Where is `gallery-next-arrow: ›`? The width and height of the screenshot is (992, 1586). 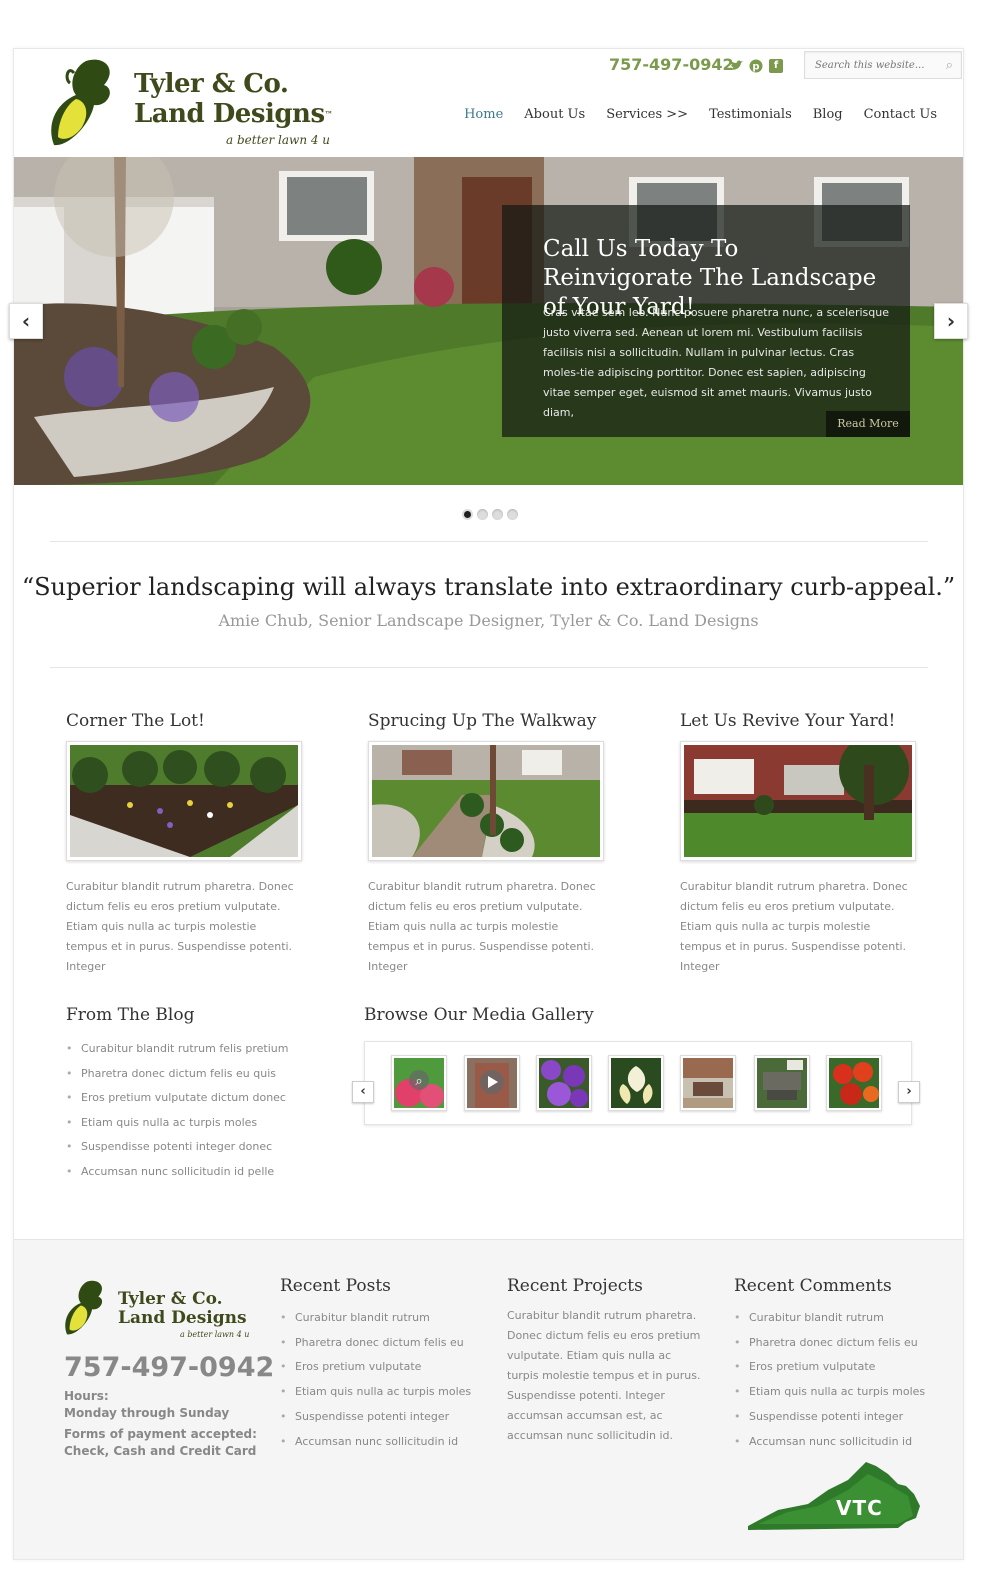
gallery-next-arrow: › is located at coordinates (909, 1092).